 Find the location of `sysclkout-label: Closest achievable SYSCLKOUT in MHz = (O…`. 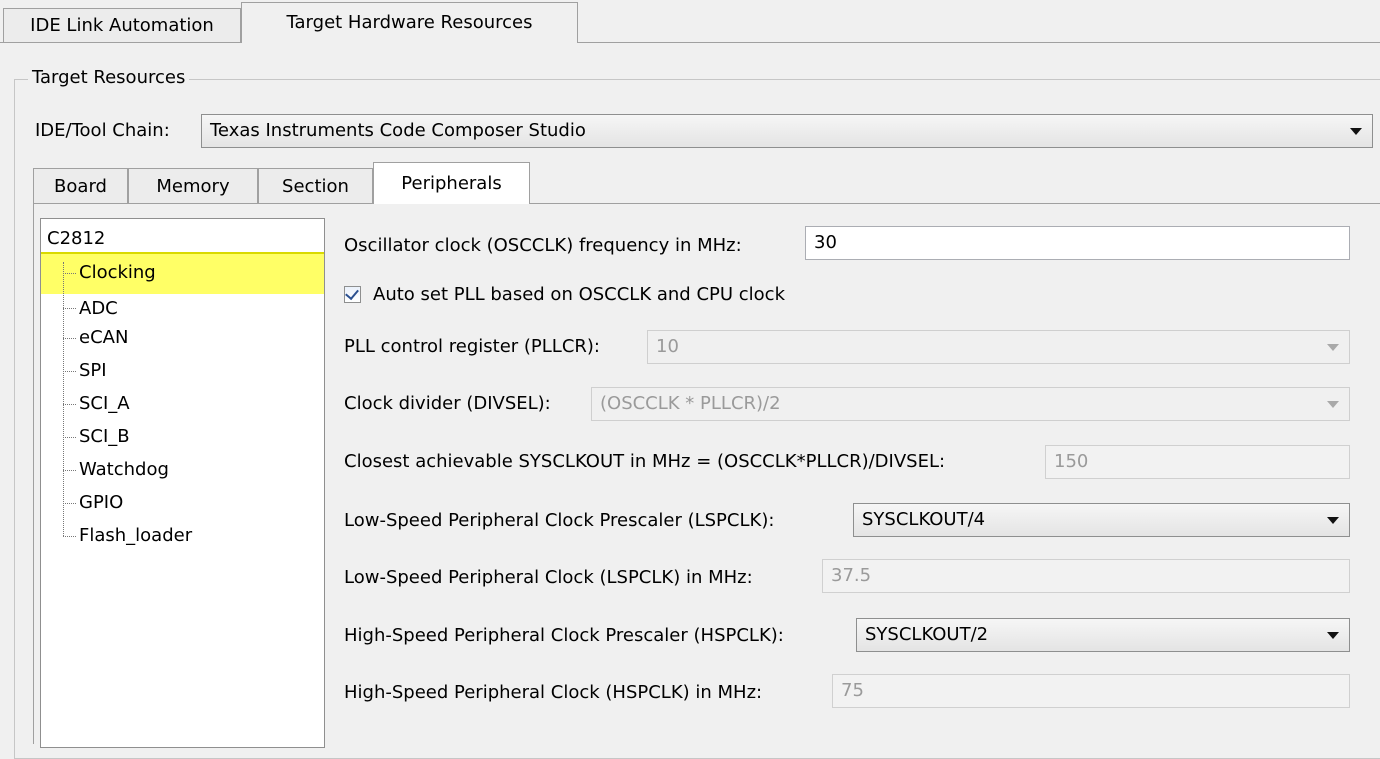

sysclkout-label: Closest achievable SYSCLKOUT in MHz = (O… is located at coordinates (645, 461).